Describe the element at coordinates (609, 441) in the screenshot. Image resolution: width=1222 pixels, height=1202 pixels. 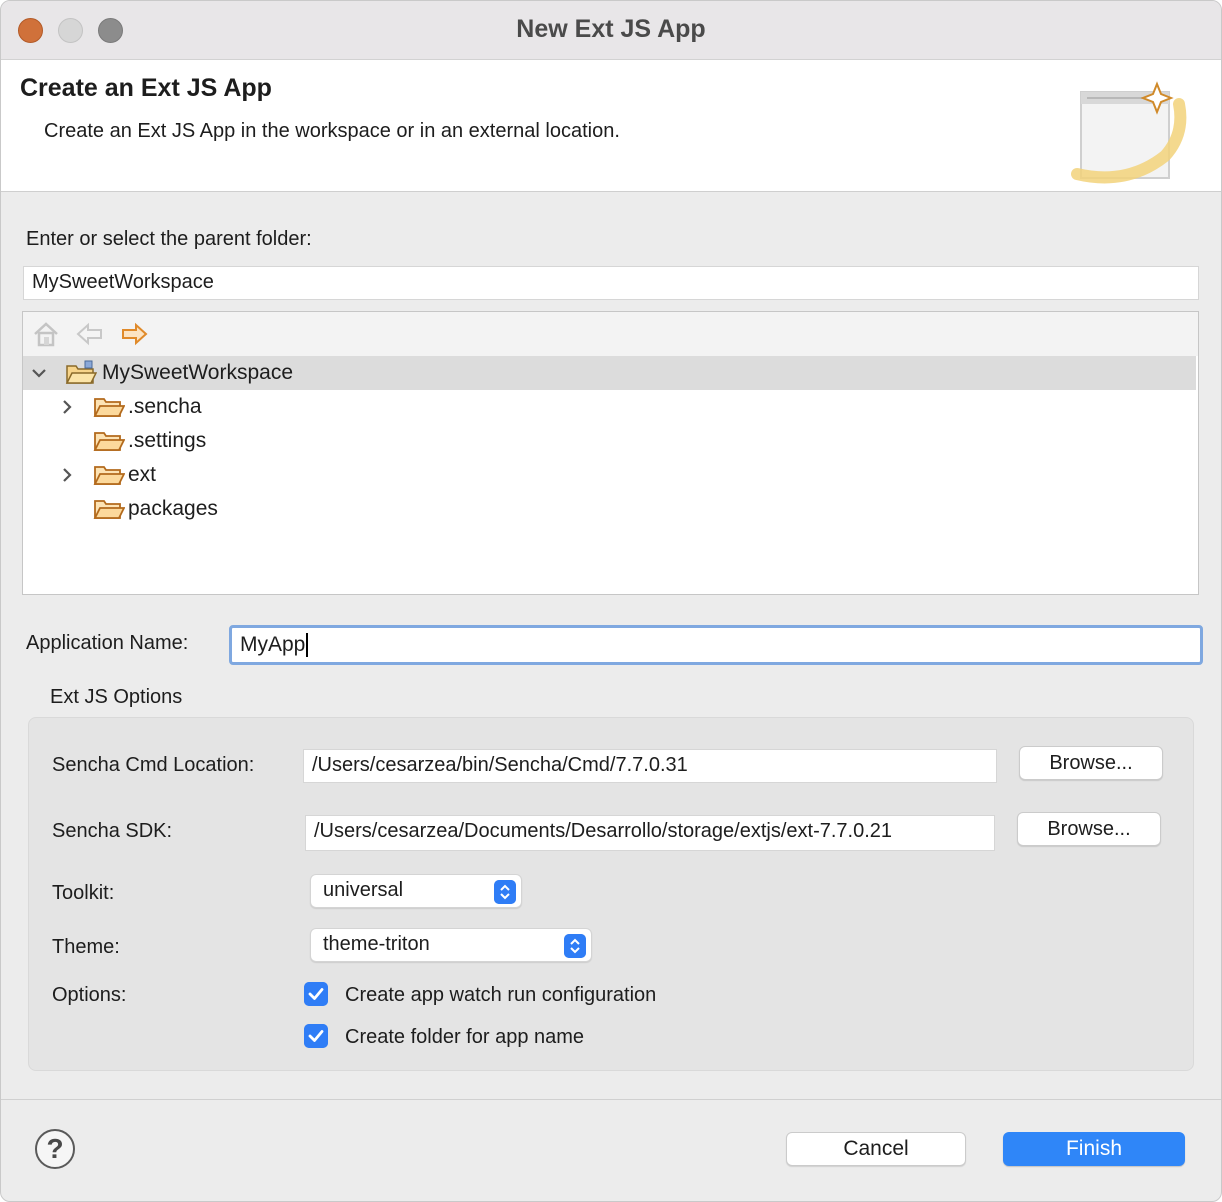
I see `tree-row-settings: .settings` at that location.